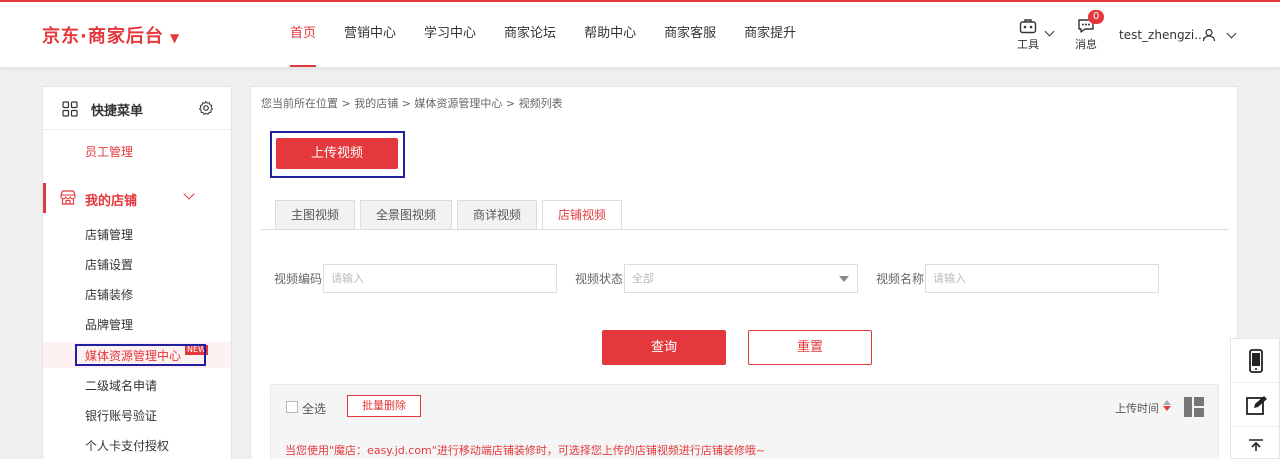  Describe the element at coordinates (109, 234) in the screenshot. I see `sidebar-item-store-management: 店铺管理` at that location.